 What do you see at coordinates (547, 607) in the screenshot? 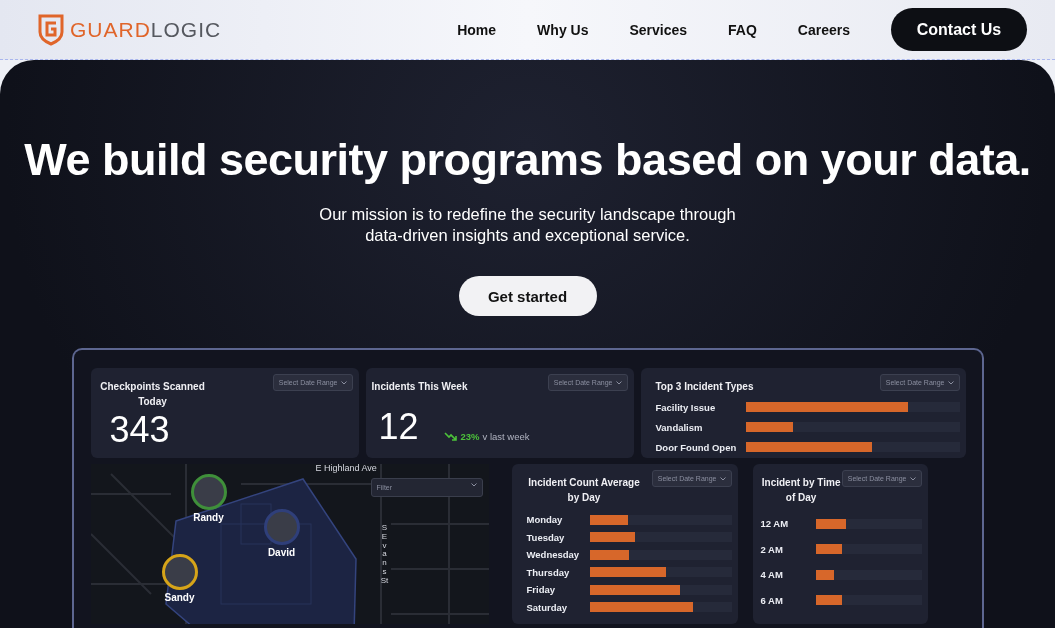
I see `bar-label: Saturday` at bounding box center [547, 607].